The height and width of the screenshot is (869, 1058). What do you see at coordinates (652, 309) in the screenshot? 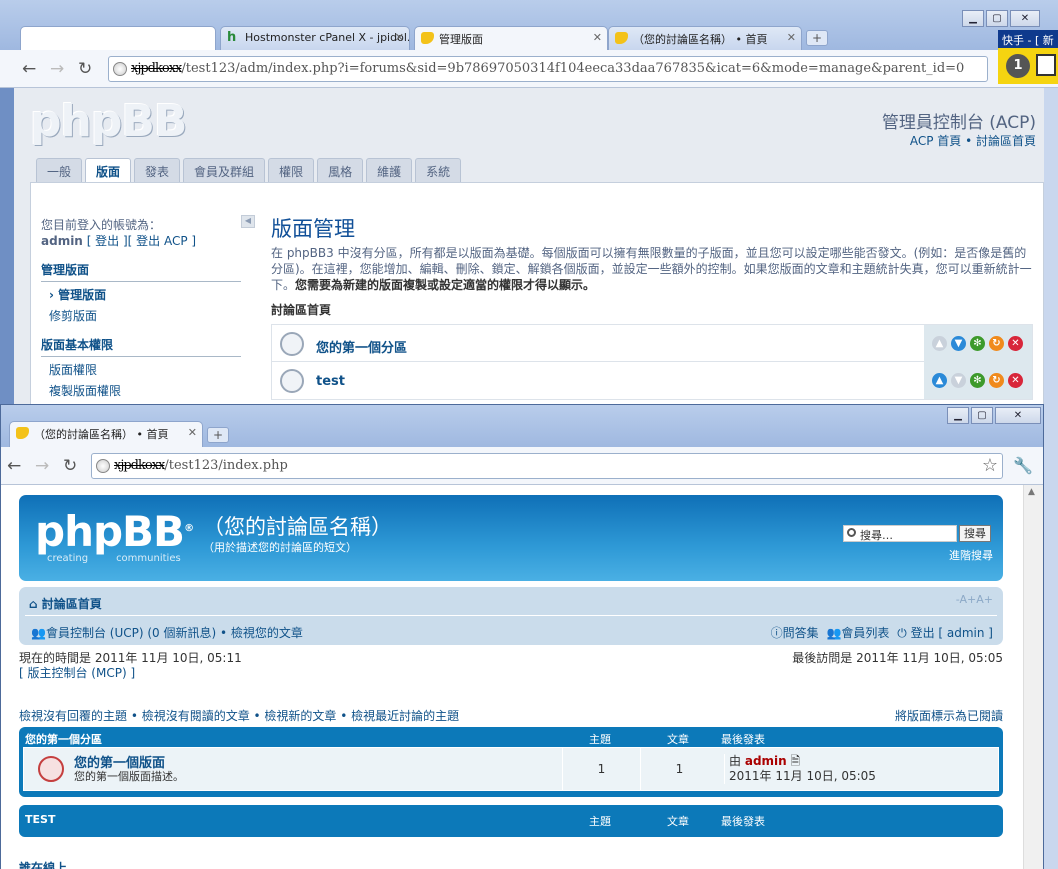
I see `breadcrumb: 討論區首頁` at bounding box center [652, 309].